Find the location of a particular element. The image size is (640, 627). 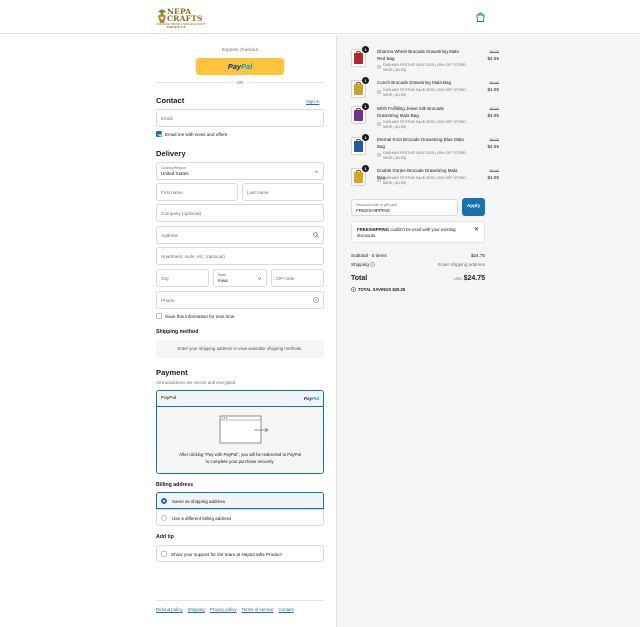

billing-different-option: Use a different billing address is located at coordinates (240, 517).